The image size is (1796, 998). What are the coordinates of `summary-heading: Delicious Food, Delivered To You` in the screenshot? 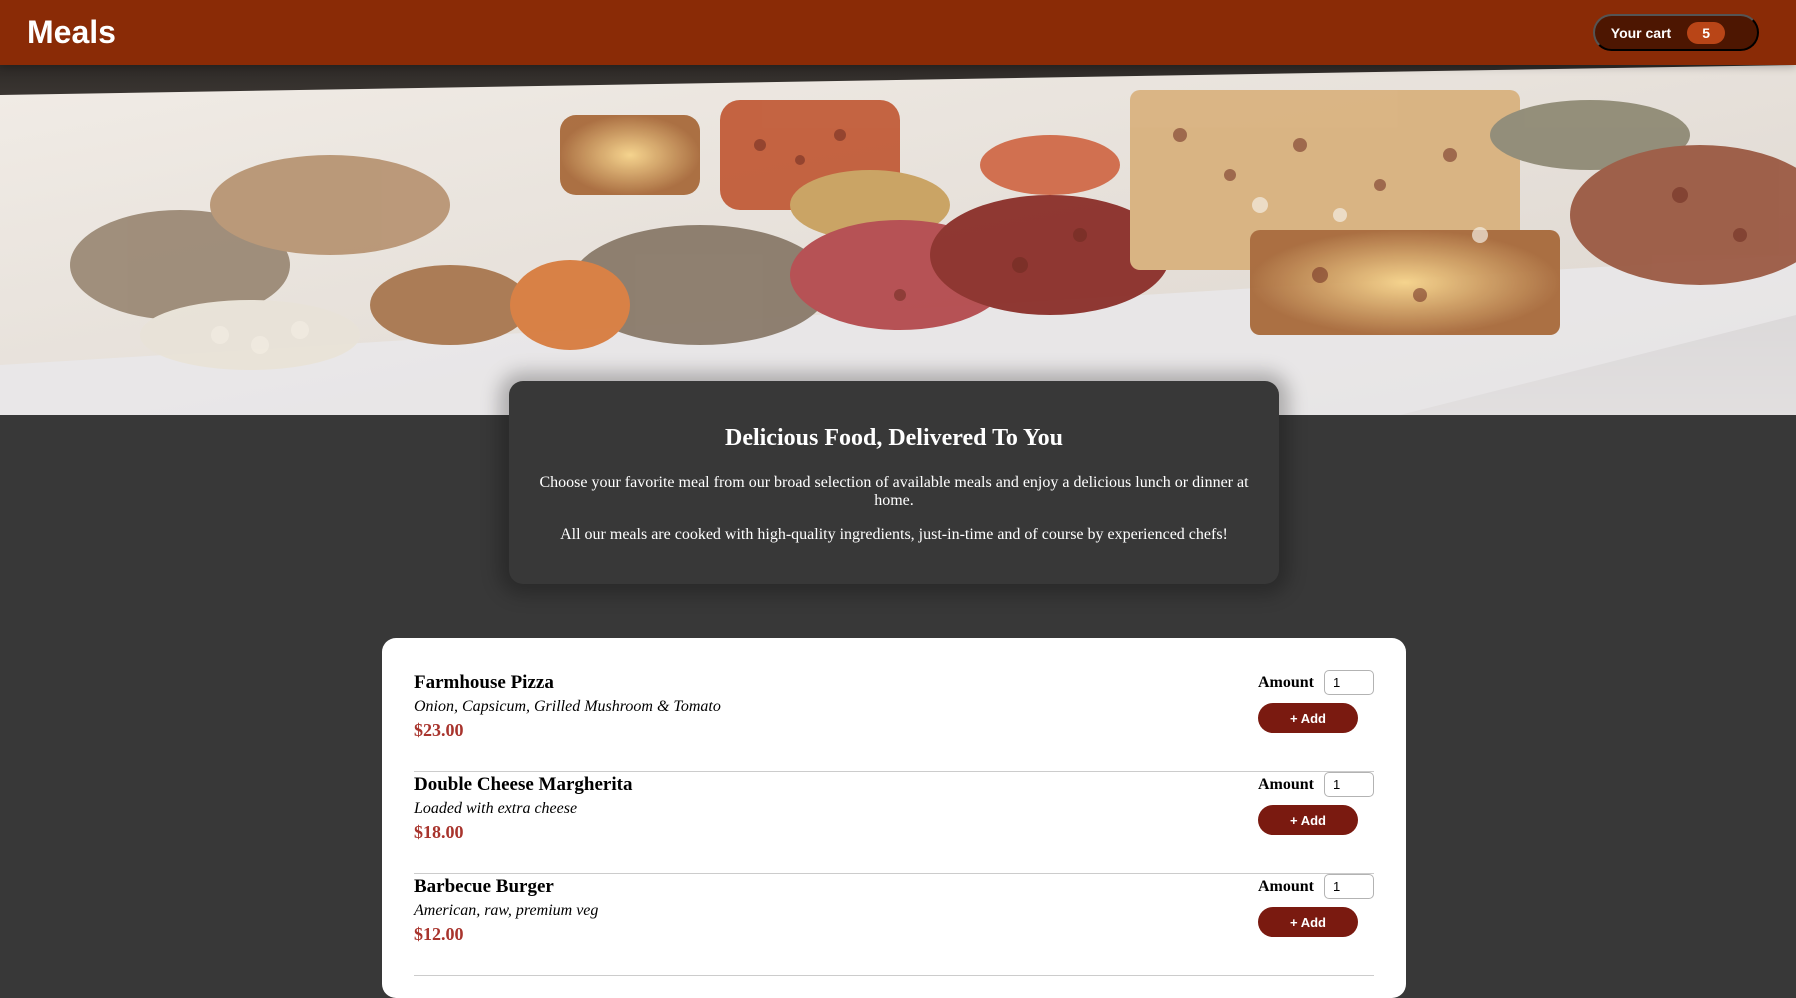 It's located at (894, 438).